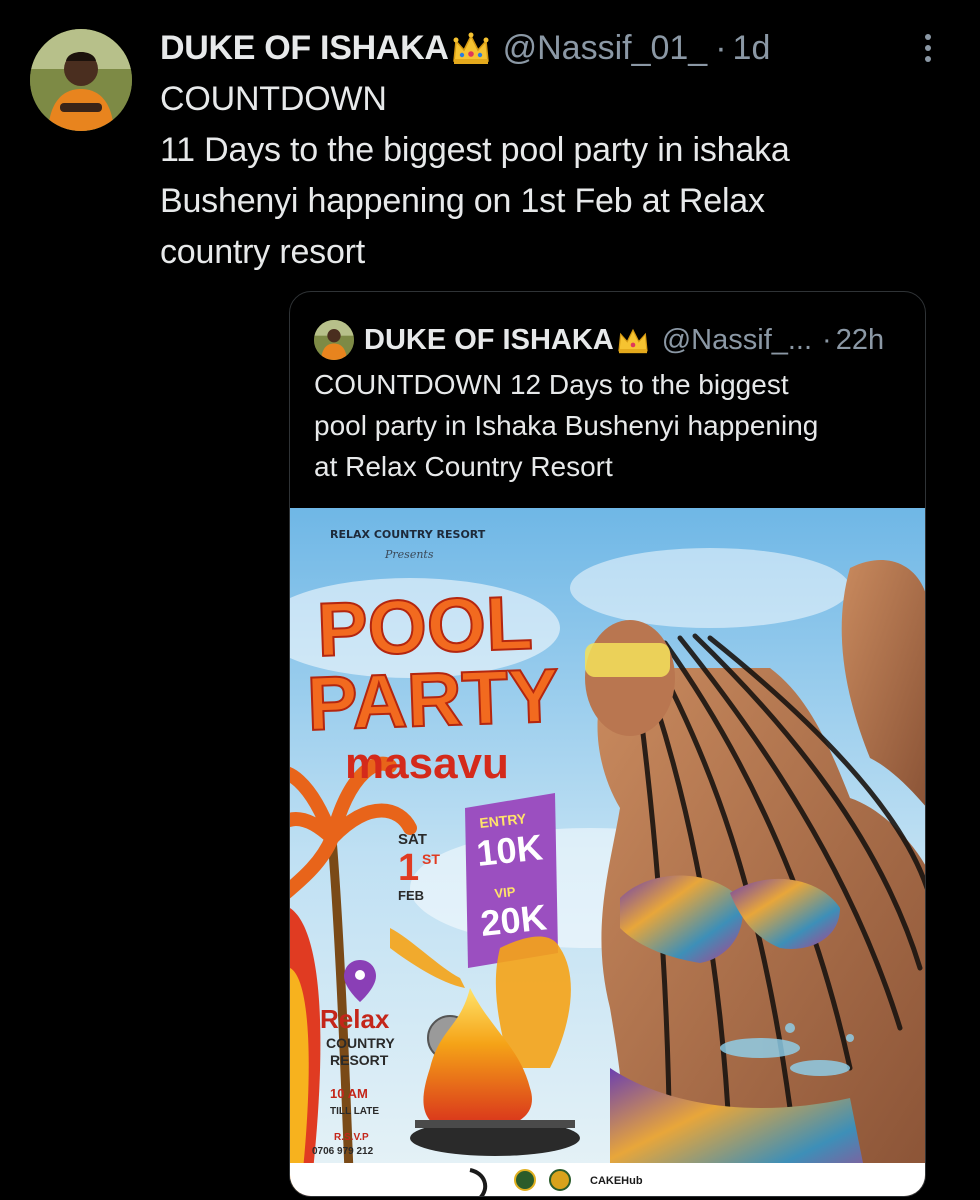  I want to click on poster-venue-line2: COUNTRY, so click(360, 1043).